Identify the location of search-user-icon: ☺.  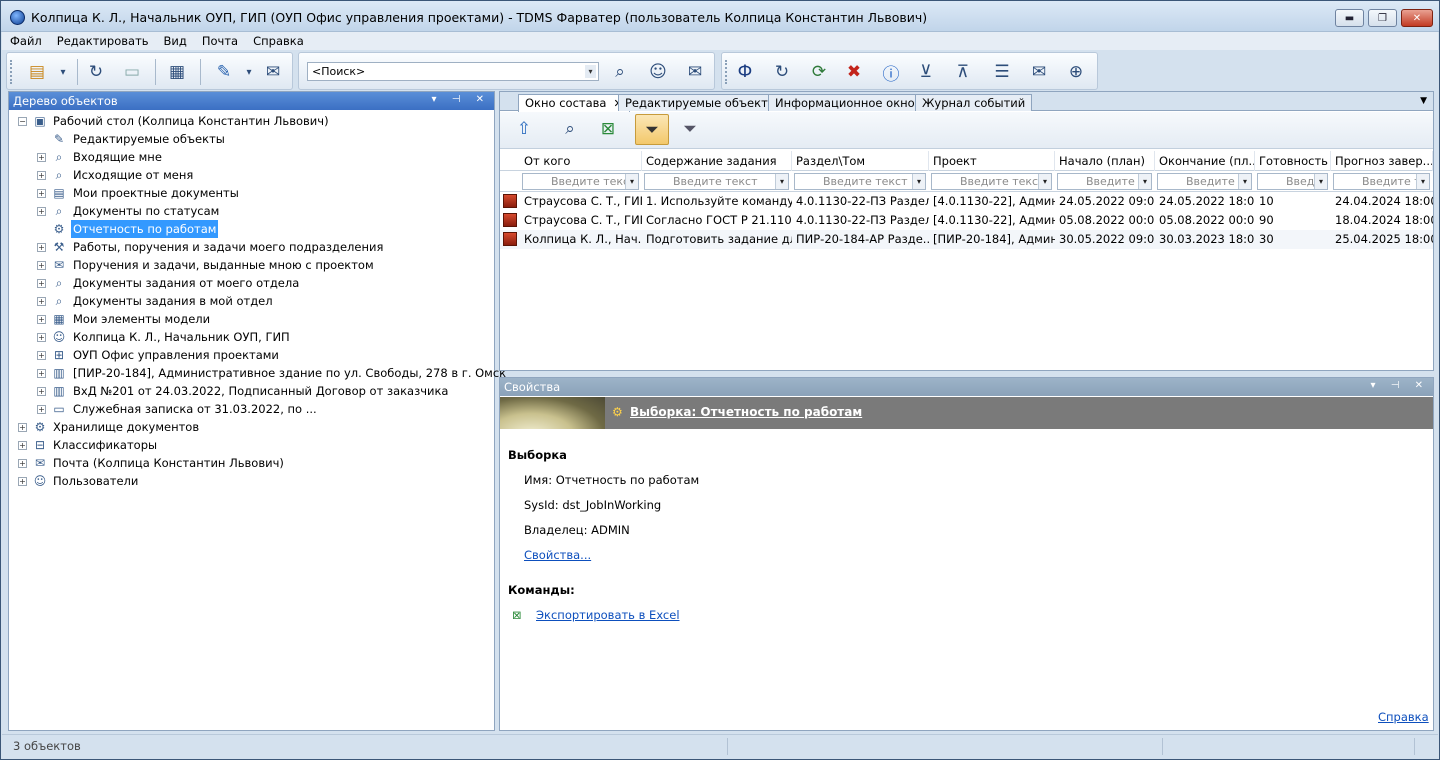
(658, 72).